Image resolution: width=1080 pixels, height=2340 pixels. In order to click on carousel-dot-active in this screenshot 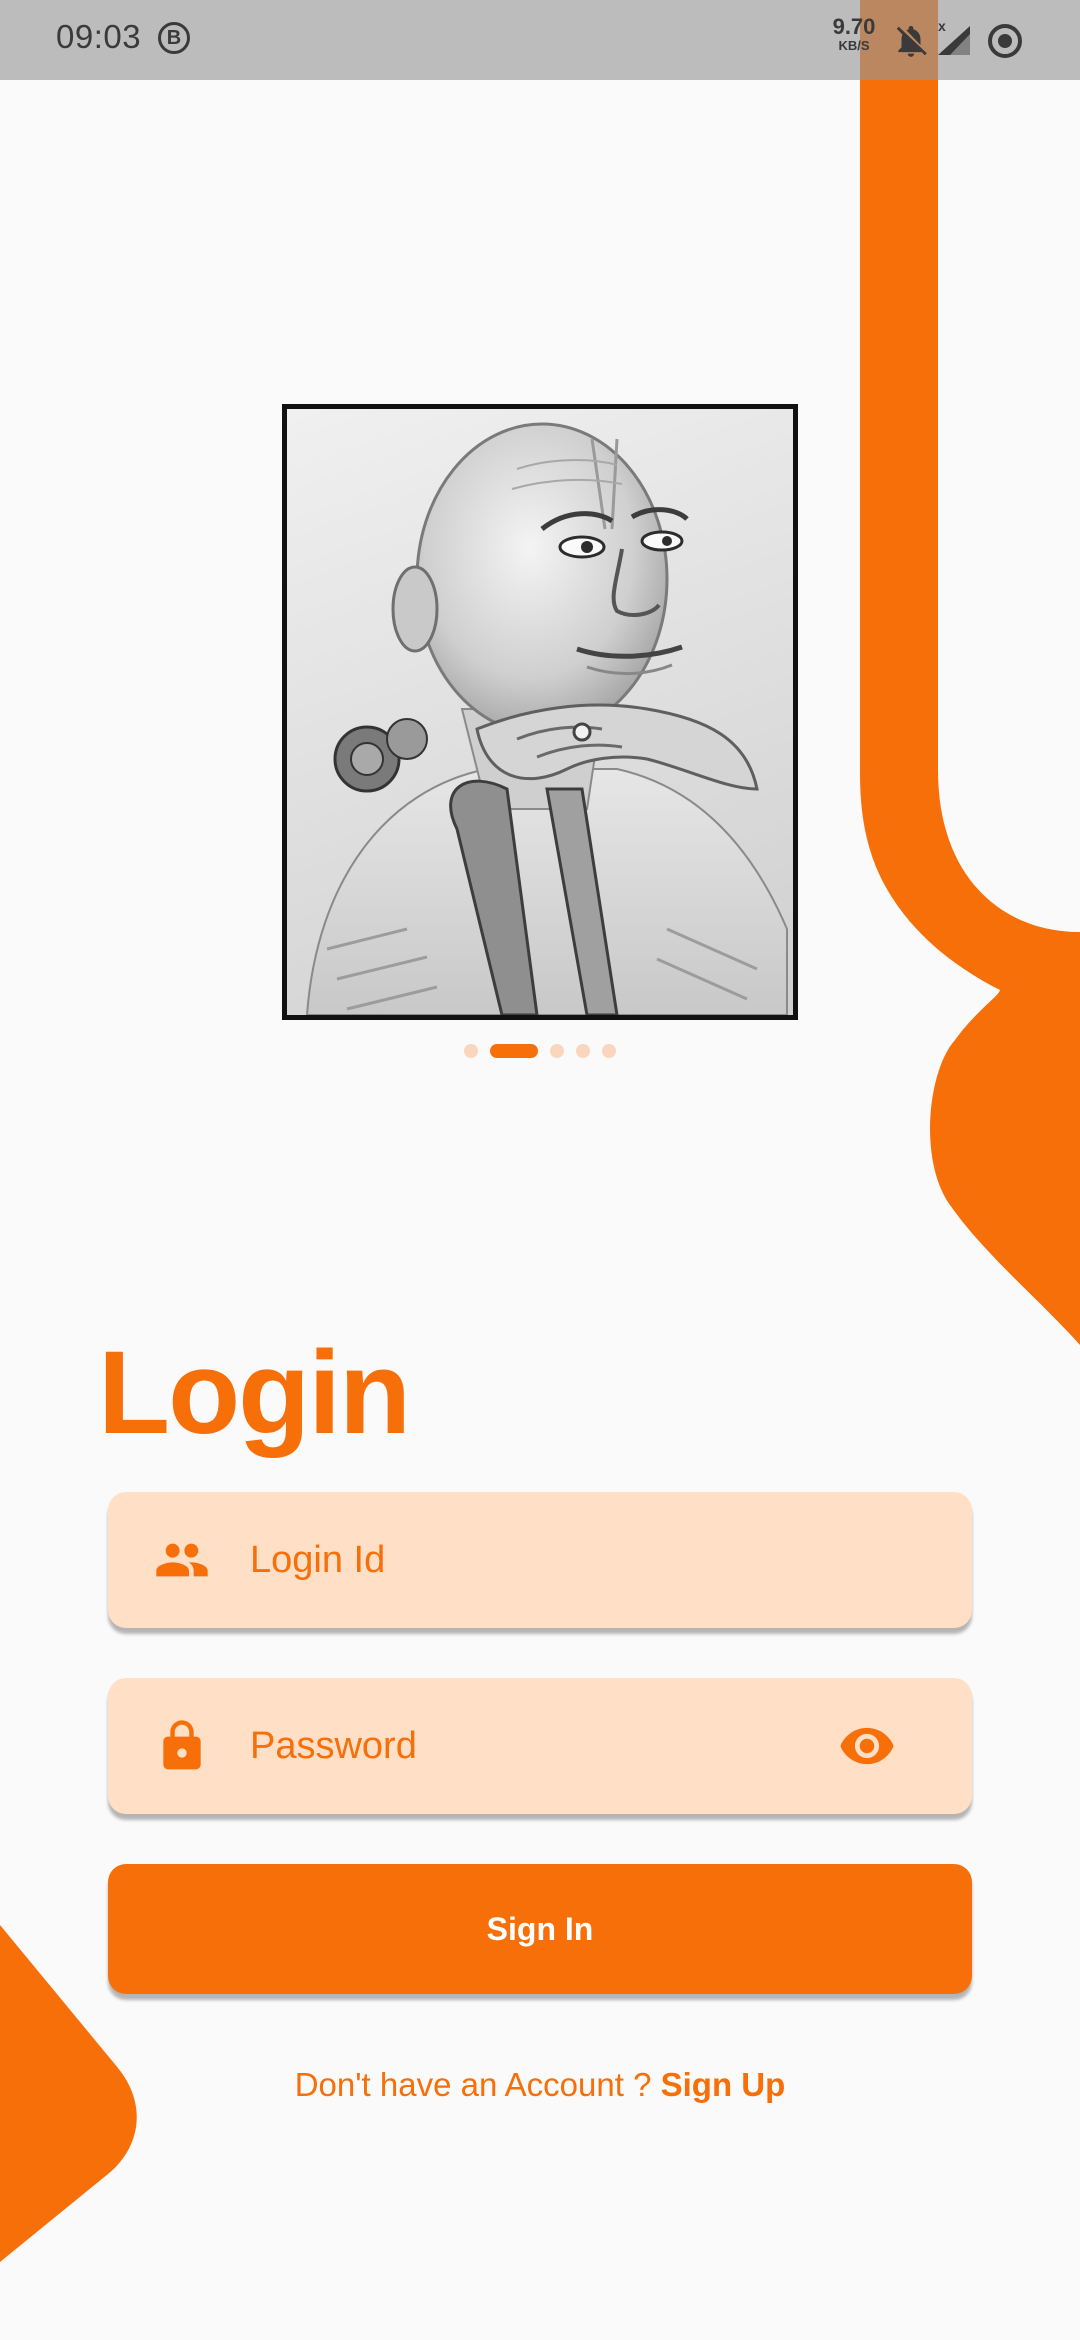, I will do `click(514, 1051)`.